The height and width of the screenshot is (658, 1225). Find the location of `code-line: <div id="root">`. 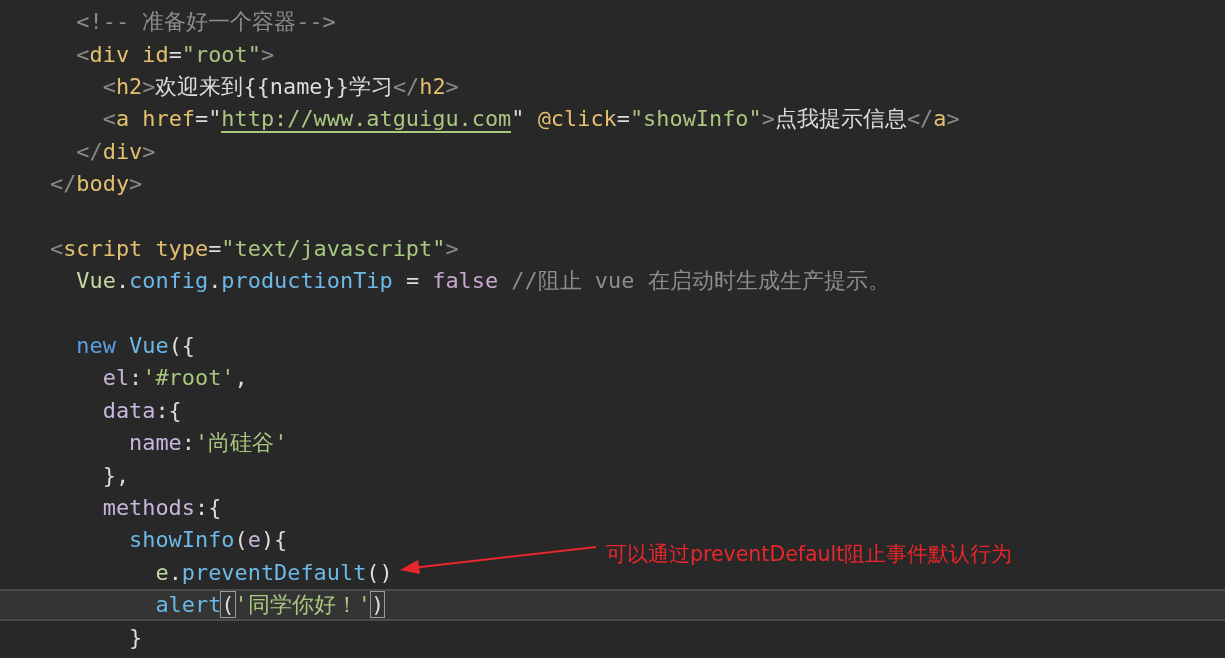

code-line: <div id="root"> is located at coordinates (175, 54).